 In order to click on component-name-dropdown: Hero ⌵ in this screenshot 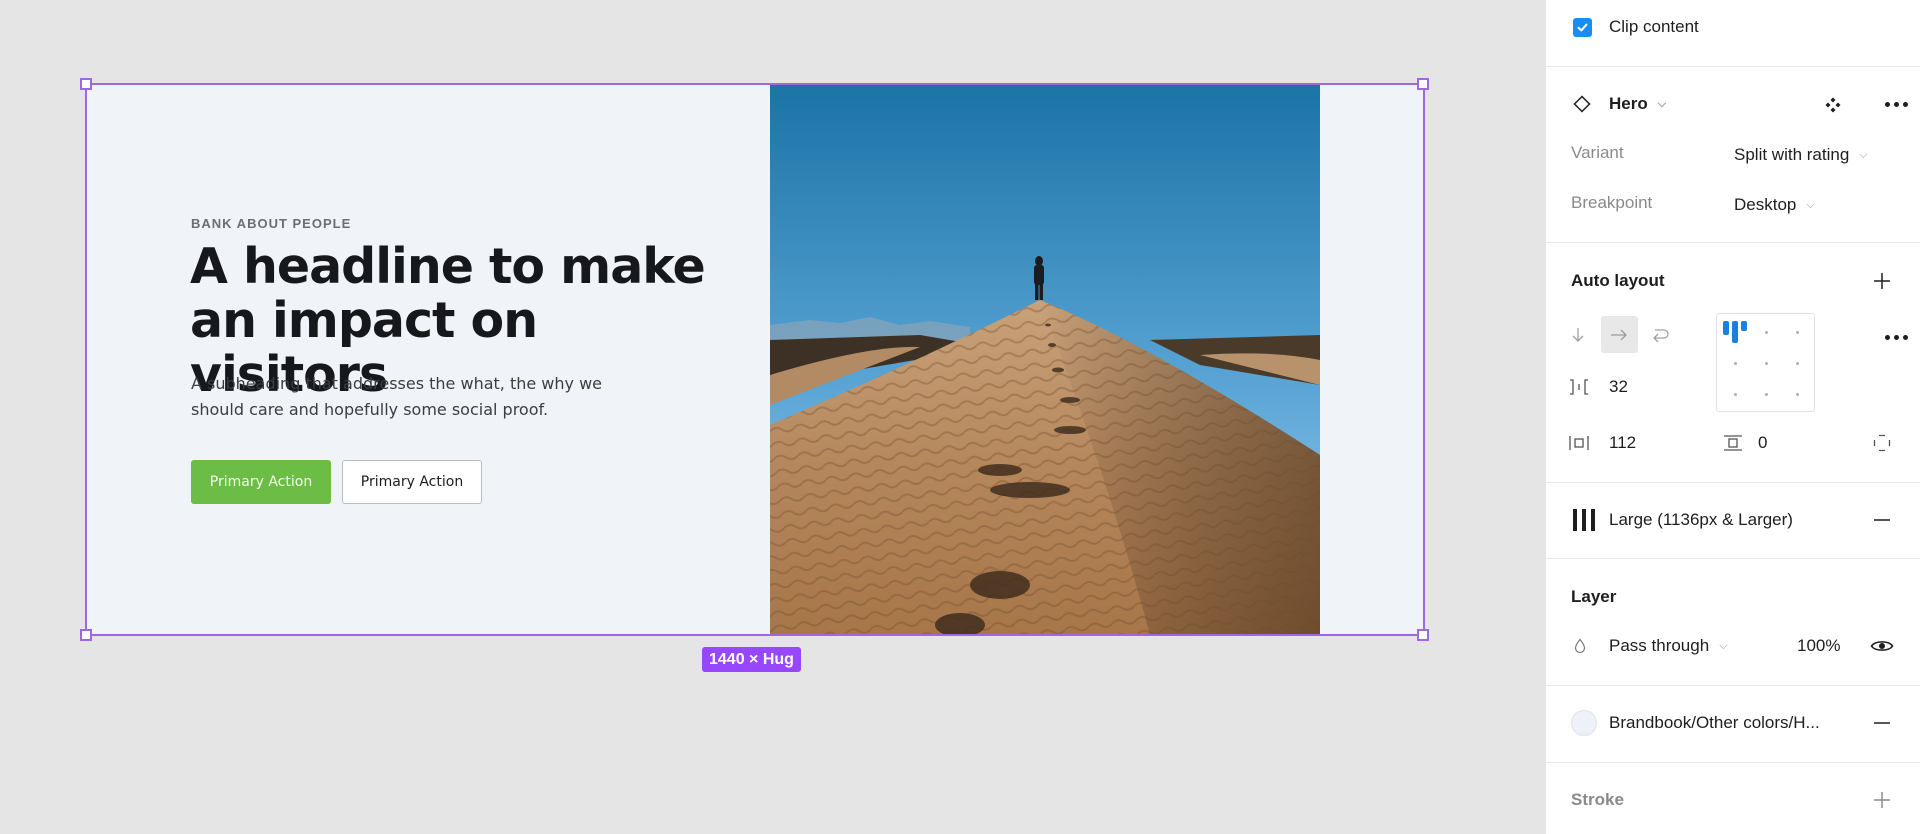, I will do `click(1637, 104)`.